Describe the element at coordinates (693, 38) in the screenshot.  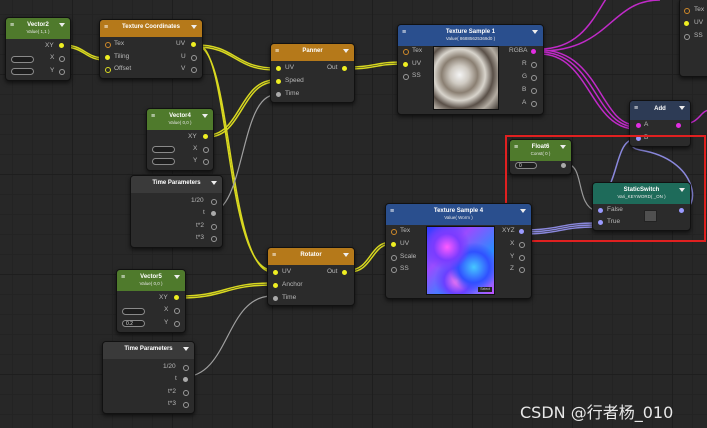
I see `partial-texture-node: Tex UV SS` at that location.